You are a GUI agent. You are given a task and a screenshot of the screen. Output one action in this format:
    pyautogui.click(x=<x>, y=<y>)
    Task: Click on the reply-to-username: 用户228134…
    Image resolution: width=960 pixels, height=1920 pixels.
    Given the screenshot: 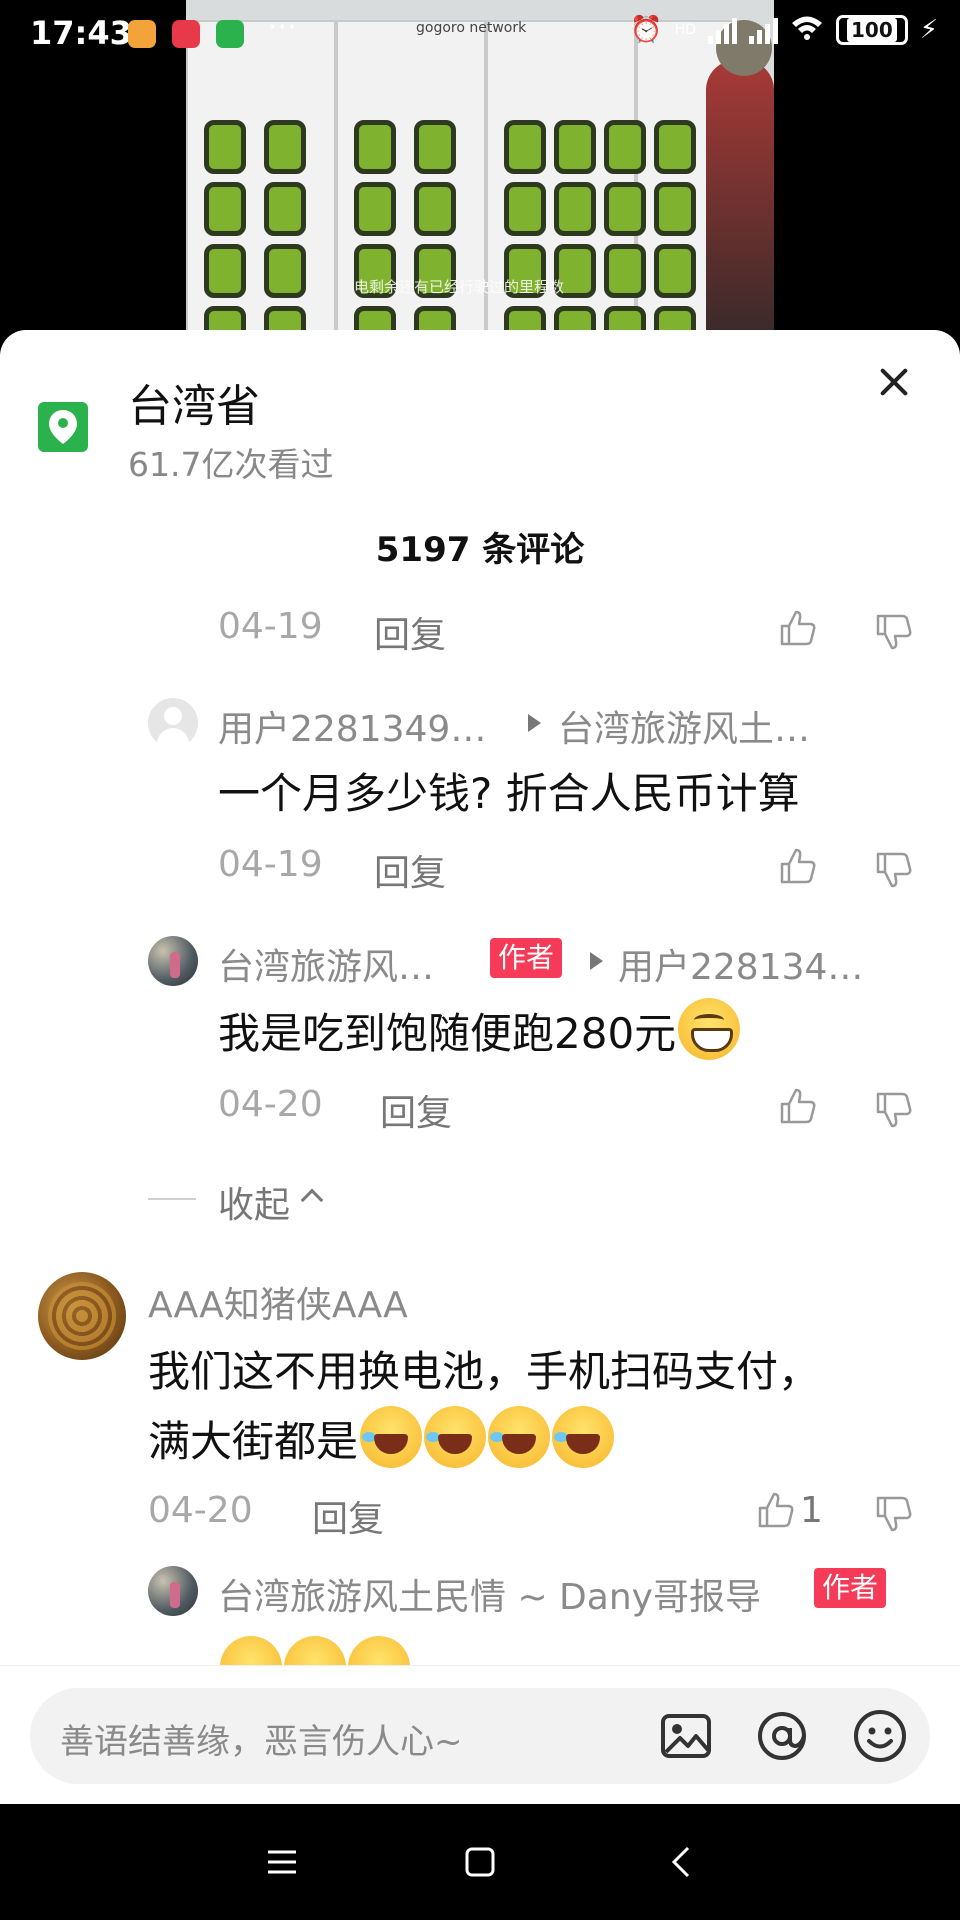 What is the action you would take?
    pyautogui.click(x=740, y=964)
    